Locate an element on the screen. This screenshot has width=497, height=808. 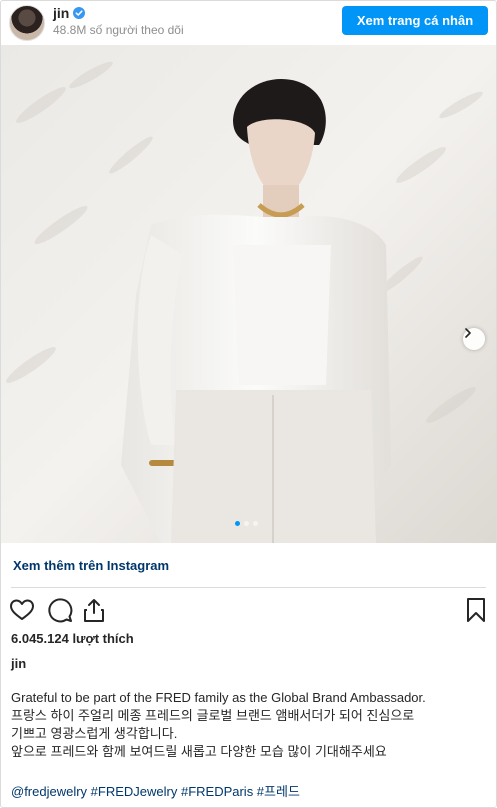
next-image-button is located at coordinates (474, 339).